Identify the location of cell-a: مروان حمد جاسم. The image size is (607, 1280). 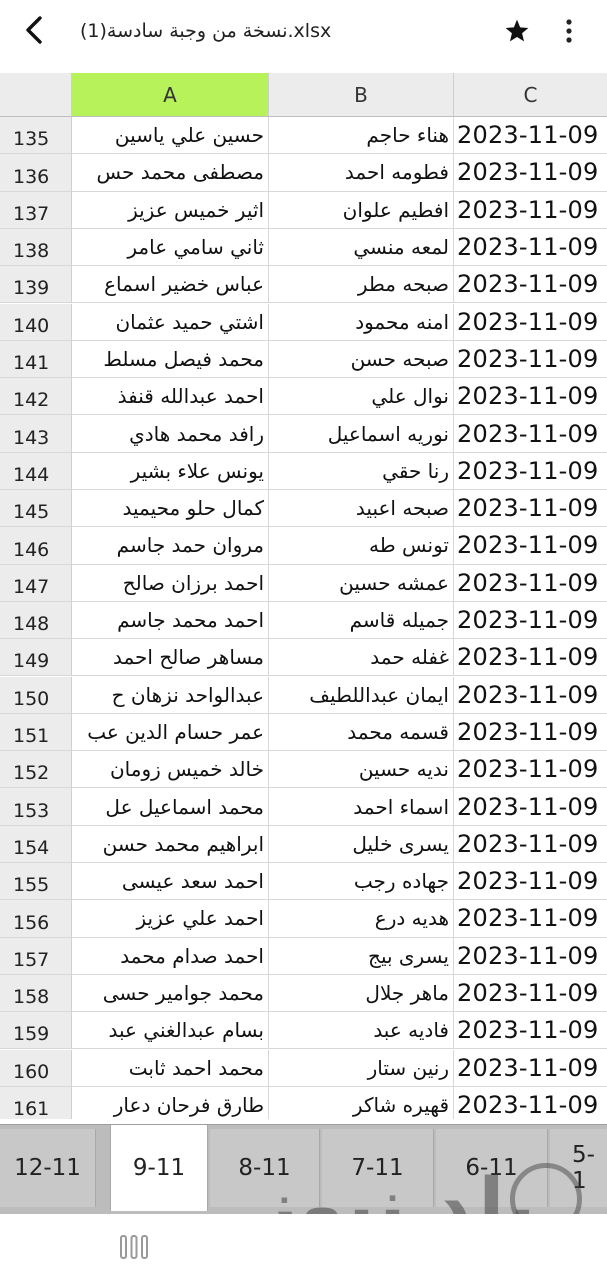
(170, 546).